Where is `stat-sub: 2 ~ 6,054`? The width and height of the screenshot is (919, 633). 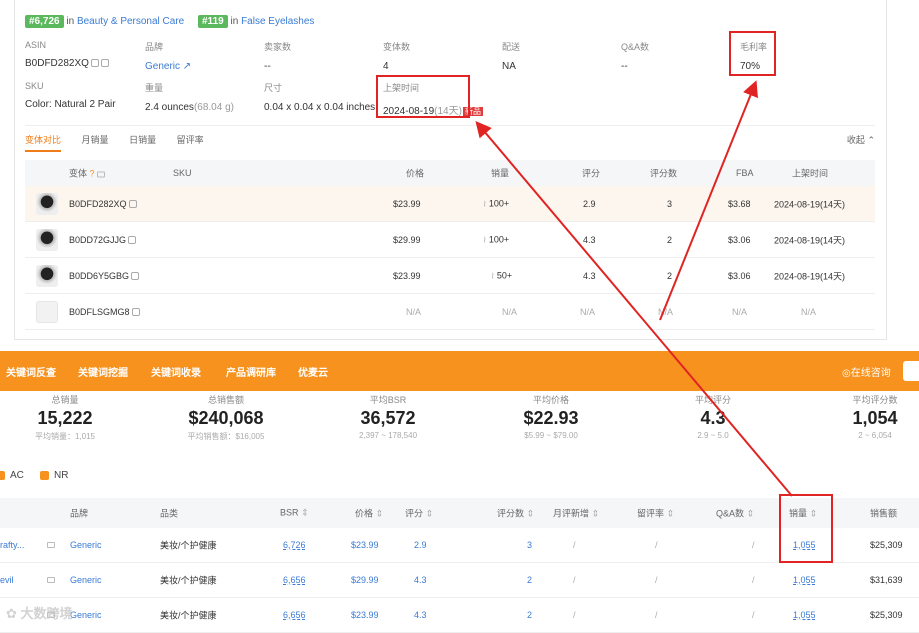 stat-sub: 2 ~ 6,054 is located at coordinates (875, 435).